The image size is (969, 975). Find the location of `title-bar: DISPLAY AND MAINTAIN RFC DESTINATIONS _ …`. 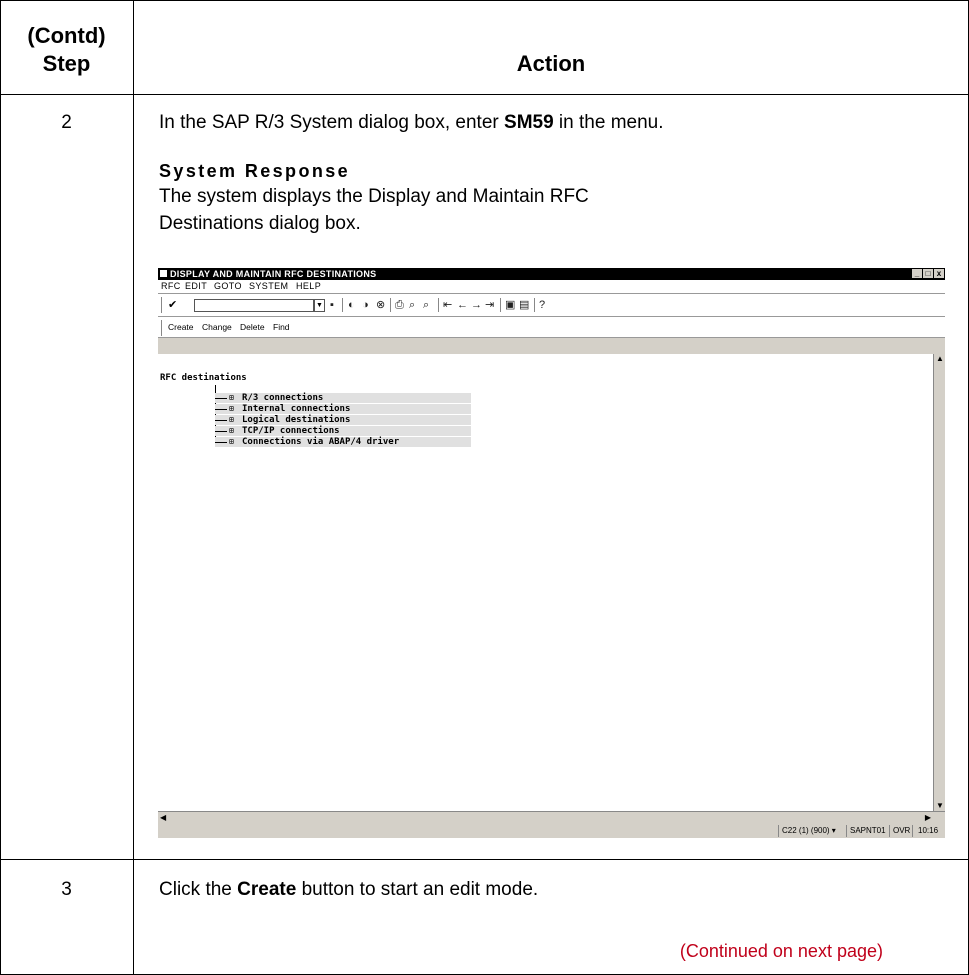

title-bar: DISPLAY AND MAINTAIN RFC DESTINATIONS _ … is located at coordinates (551, 274).